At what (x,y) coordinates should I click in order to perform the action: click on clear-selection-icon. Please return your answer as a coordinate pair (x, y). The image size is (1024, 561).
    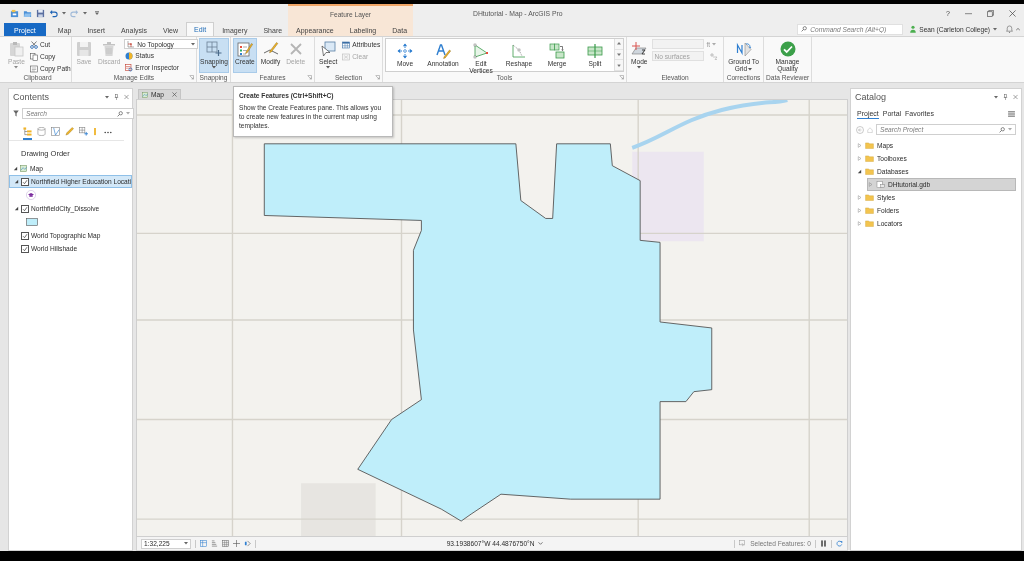
    Looking at the image, I should click on (346, 56).